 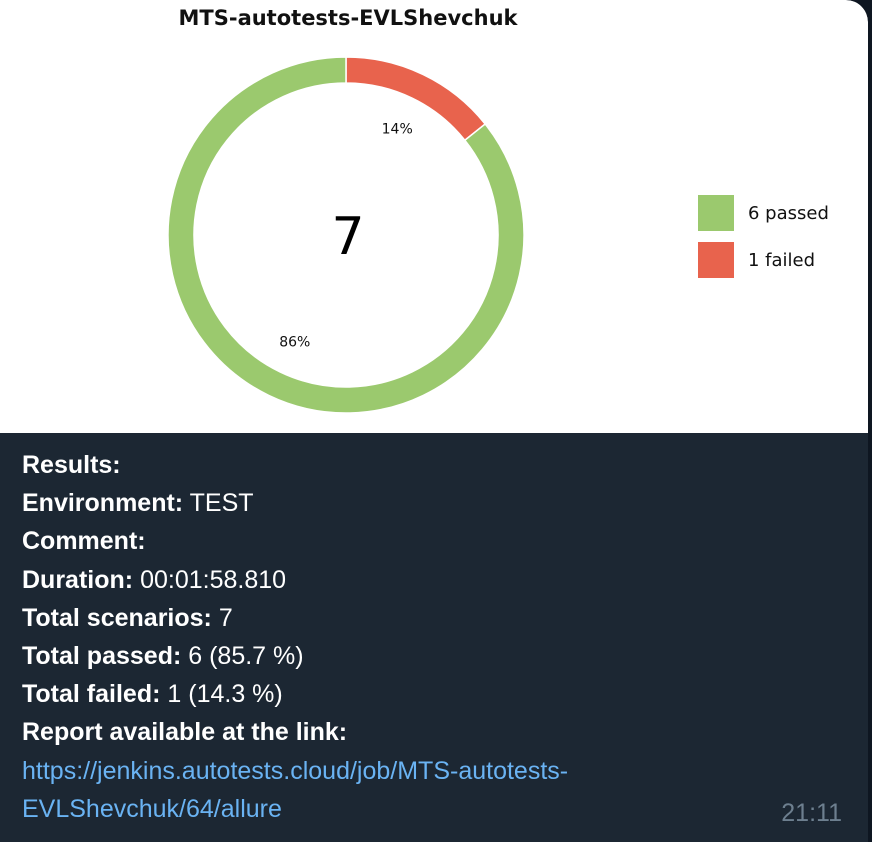 I want to click on duration-value: 00:01:58.810, so click(x=213, y=579).